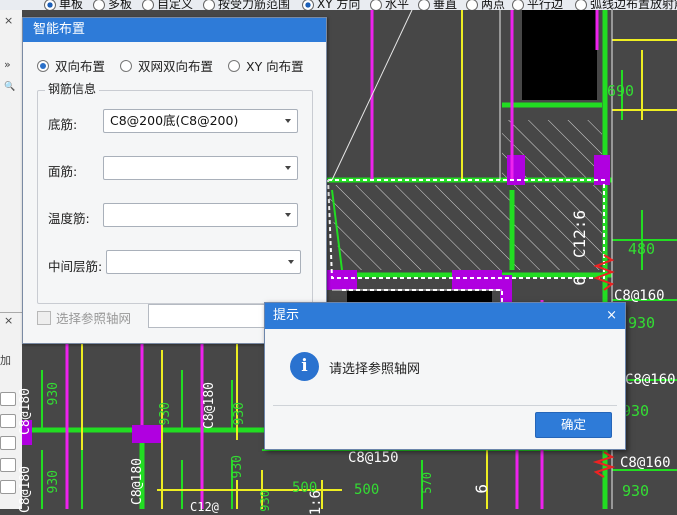 The width and height of the screenshot is (677, 515). What do you see at coordinates (367, 490) in the screenshot?
I see `cad-label: 500` at bounding box center [367, 490].